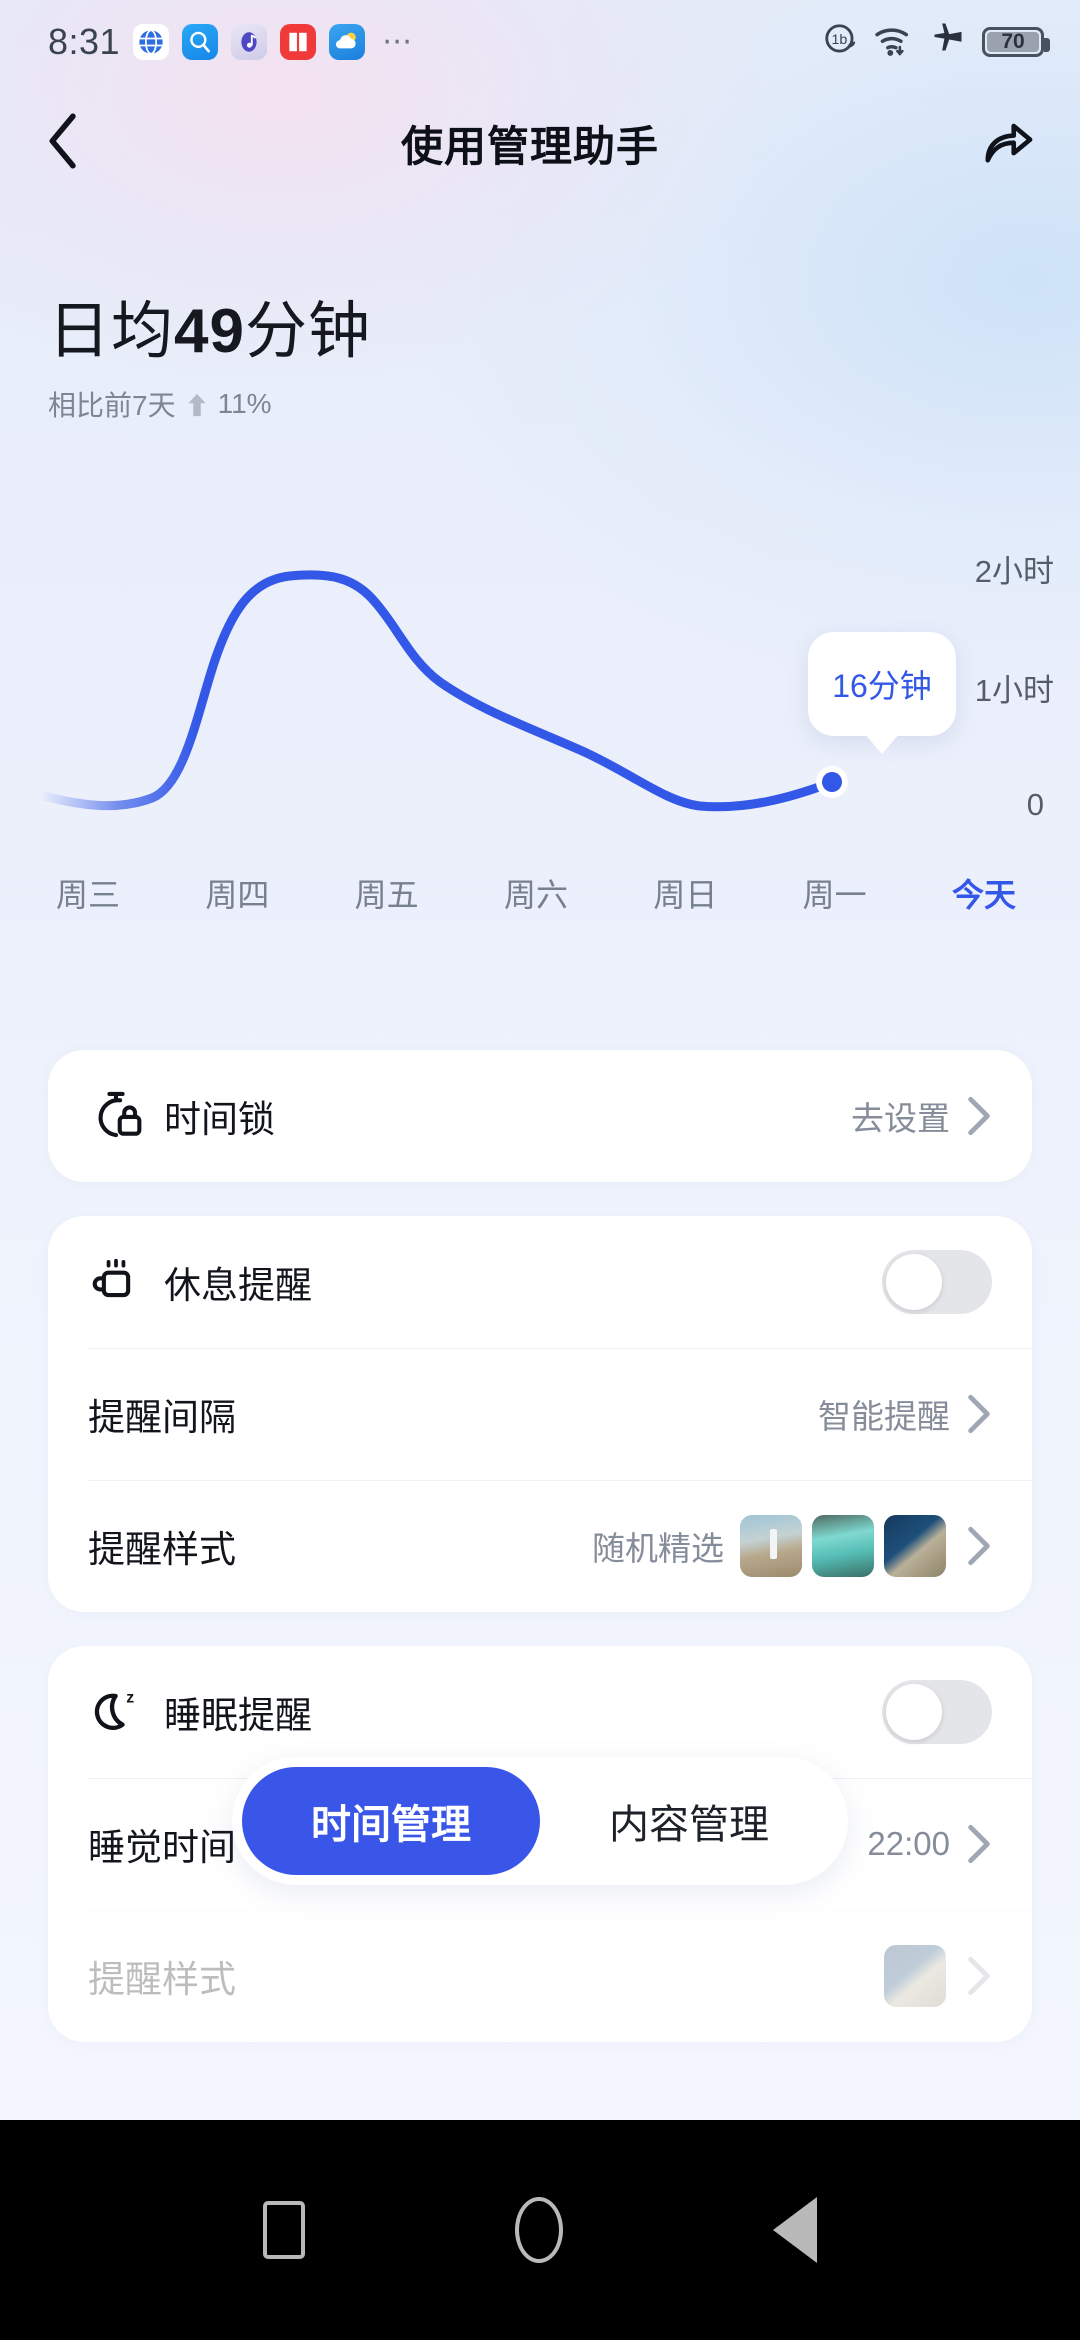 The image size is (1080, 2340). Describe the element at coordinates (908, 1843) in the screenshot. I see `row-value-bedtime: 22:00` at that location.